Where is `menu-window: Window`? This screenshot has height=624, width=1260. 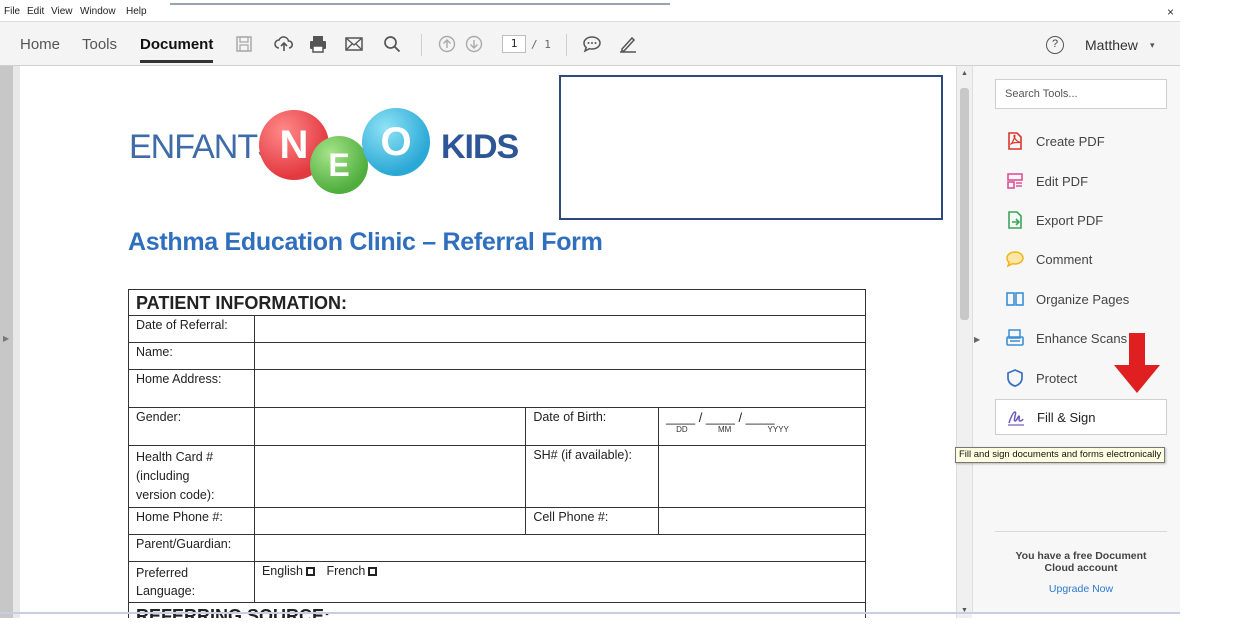 menu-window: Window is located at coordinates (98, 11).